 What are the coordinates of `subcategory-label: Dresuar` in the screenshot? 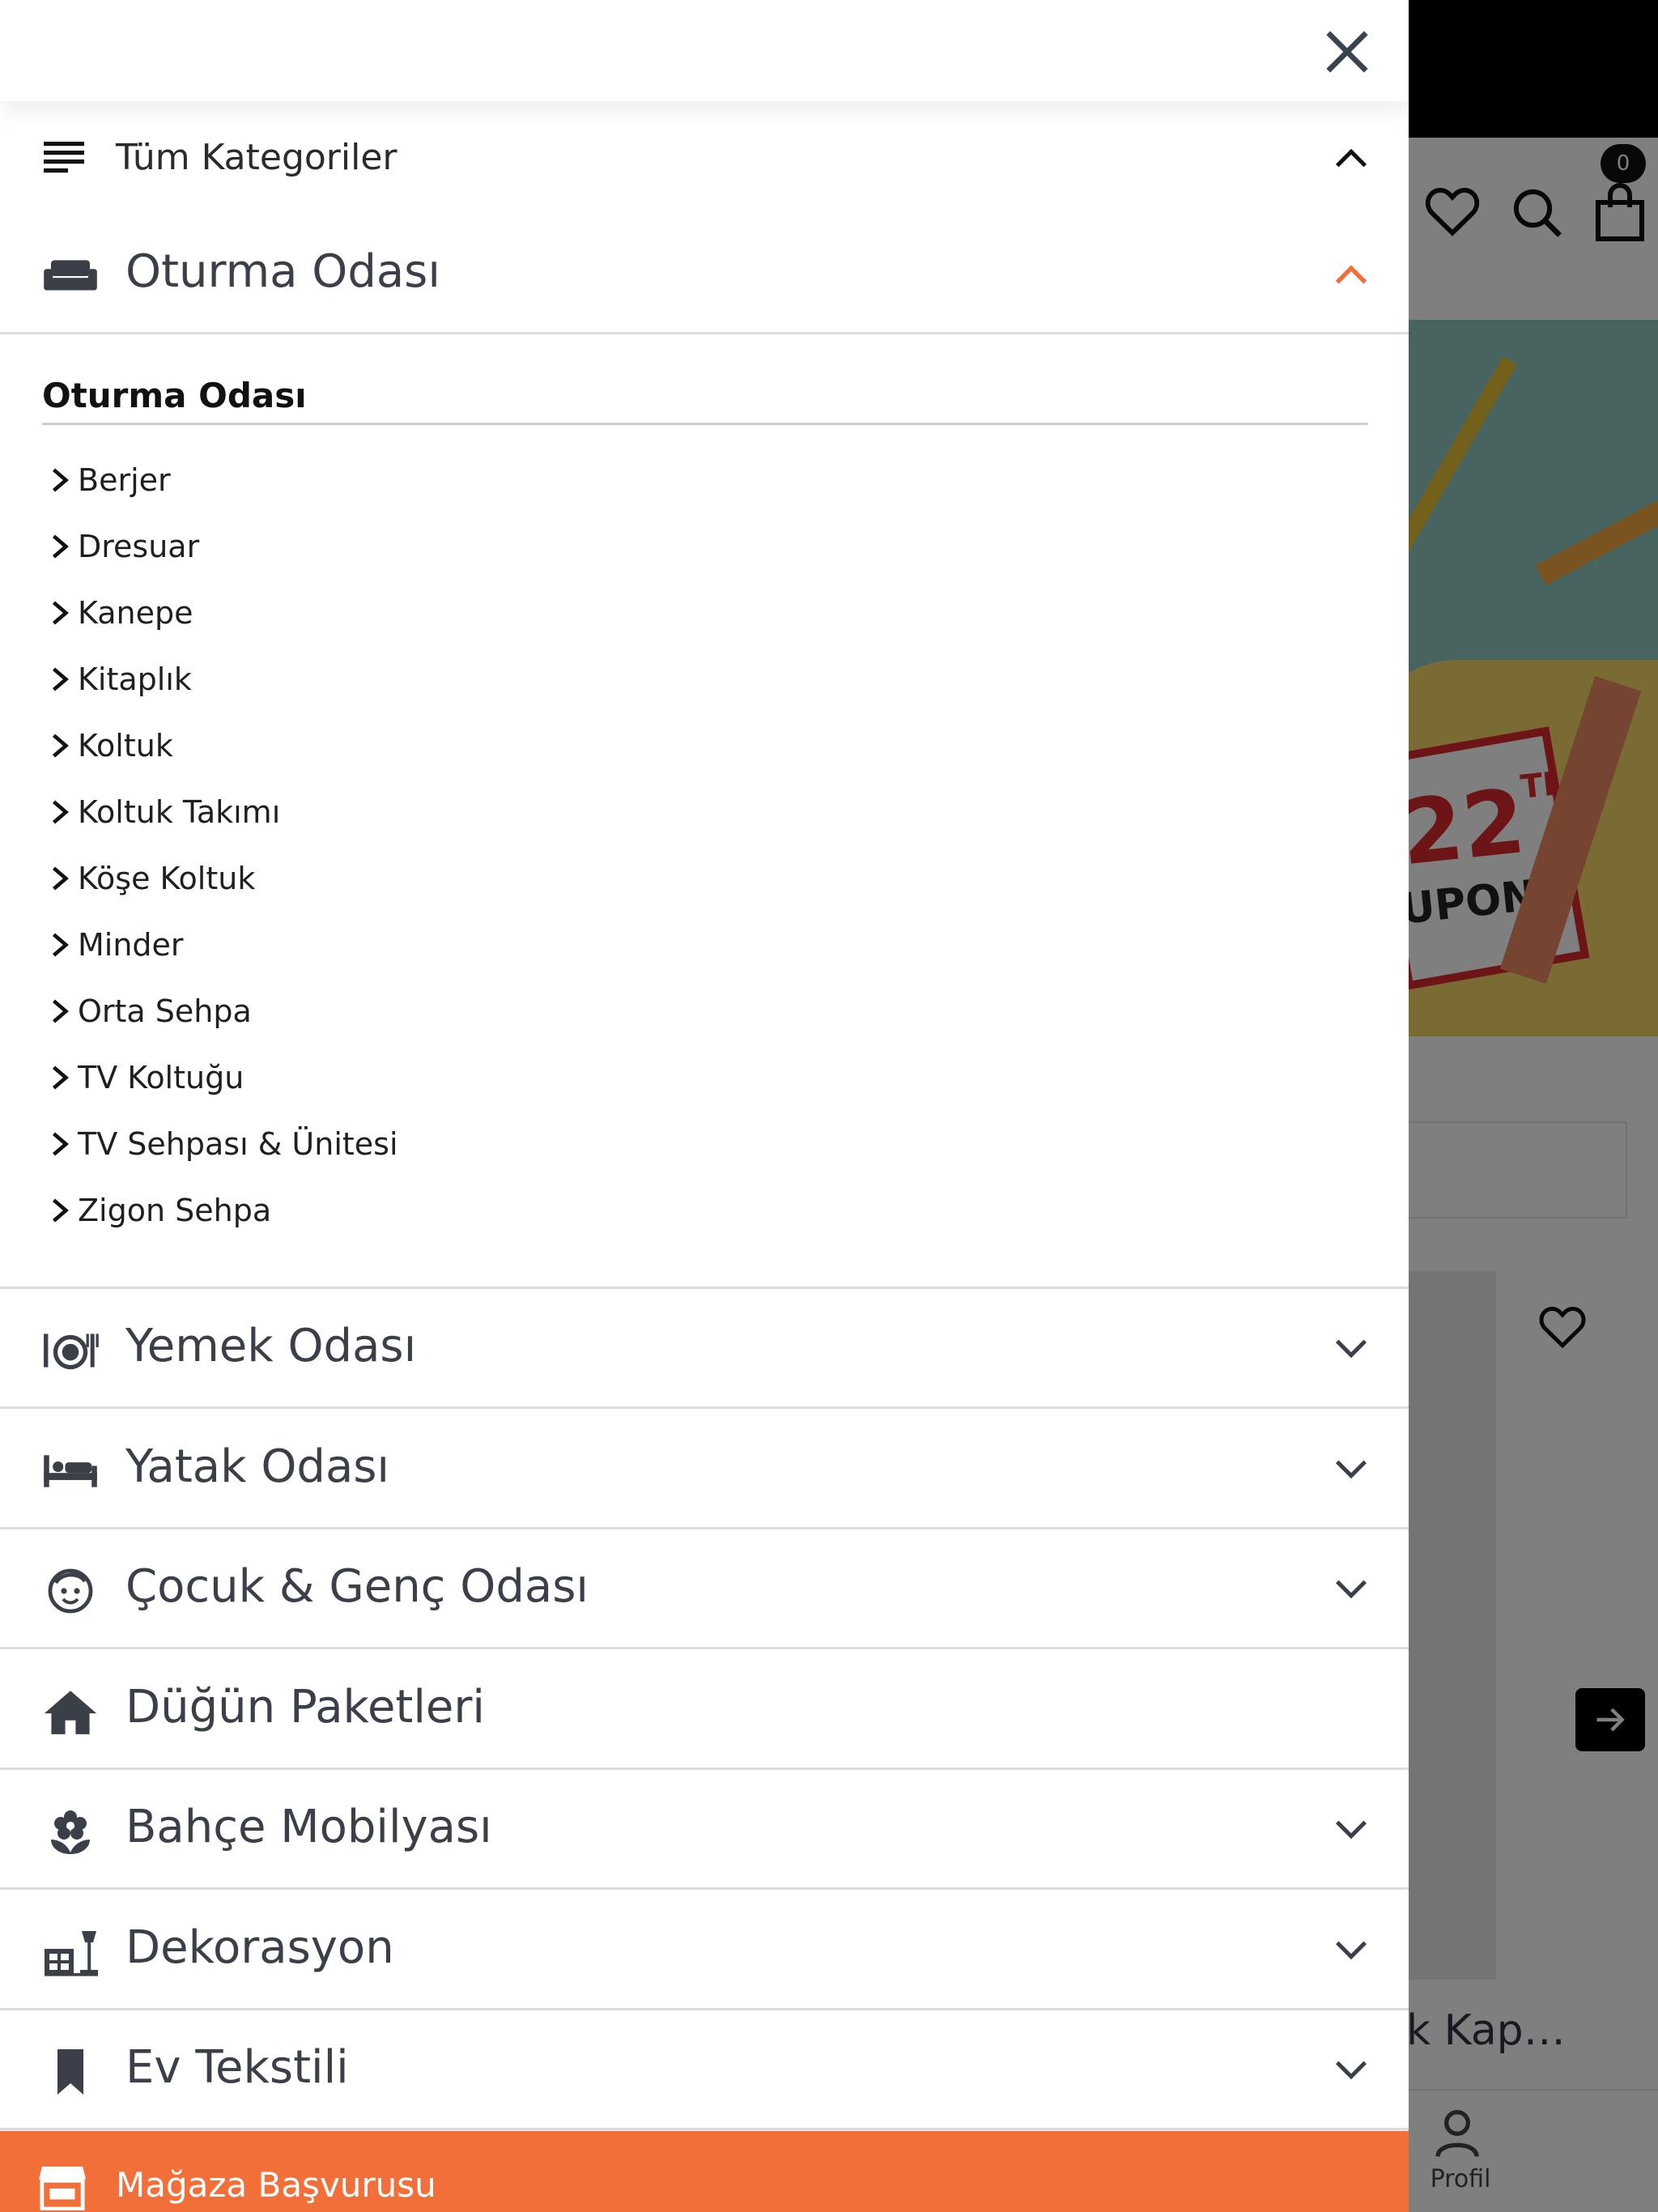 It's located at (139, 547).